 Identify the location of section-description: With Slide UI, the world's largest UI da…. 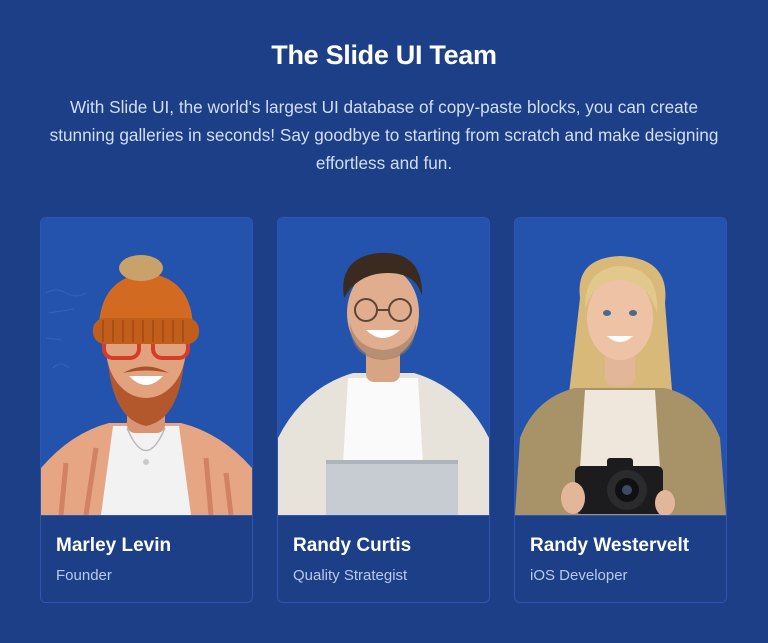
(384, 135).